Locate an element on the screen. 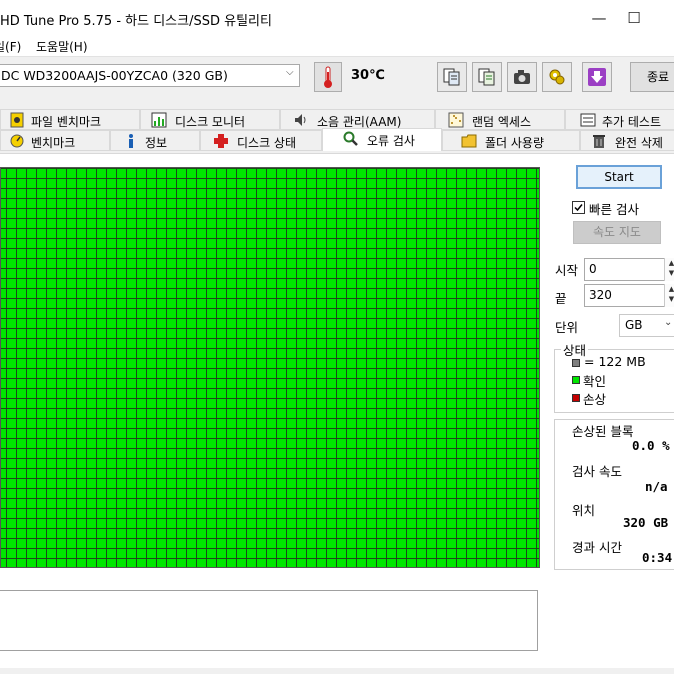 The width and height of the screenshot is (674, 675). menu-bar is located at coordinates (337, 46).